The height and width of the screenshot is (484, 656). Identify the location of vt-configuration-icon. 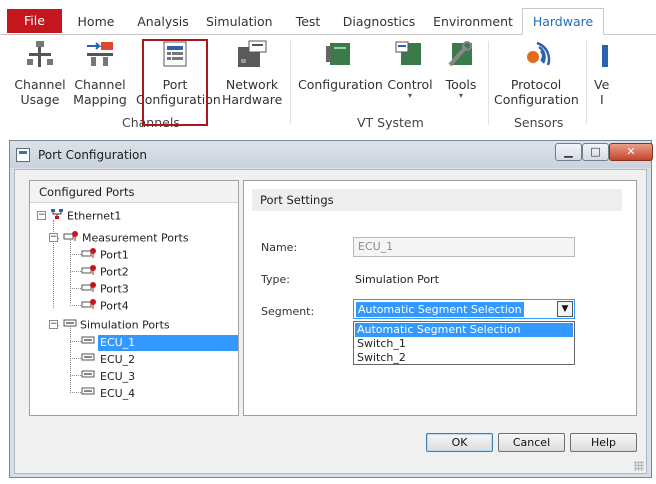
(339, 55).